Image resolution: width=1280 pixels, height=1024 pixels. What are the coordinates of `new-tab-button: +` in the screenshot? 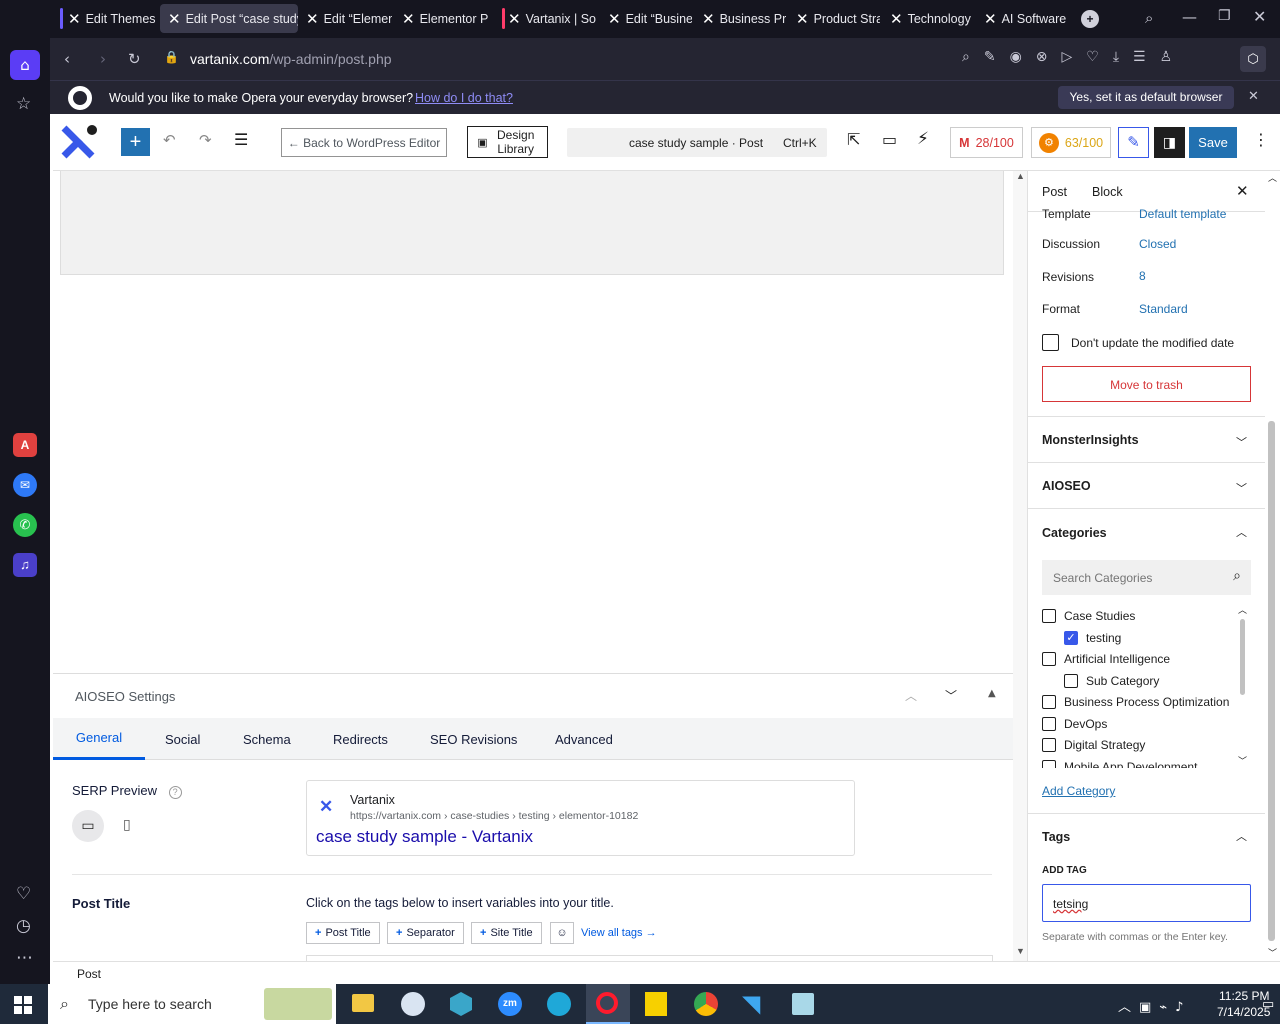 It's located at (1090, 19).